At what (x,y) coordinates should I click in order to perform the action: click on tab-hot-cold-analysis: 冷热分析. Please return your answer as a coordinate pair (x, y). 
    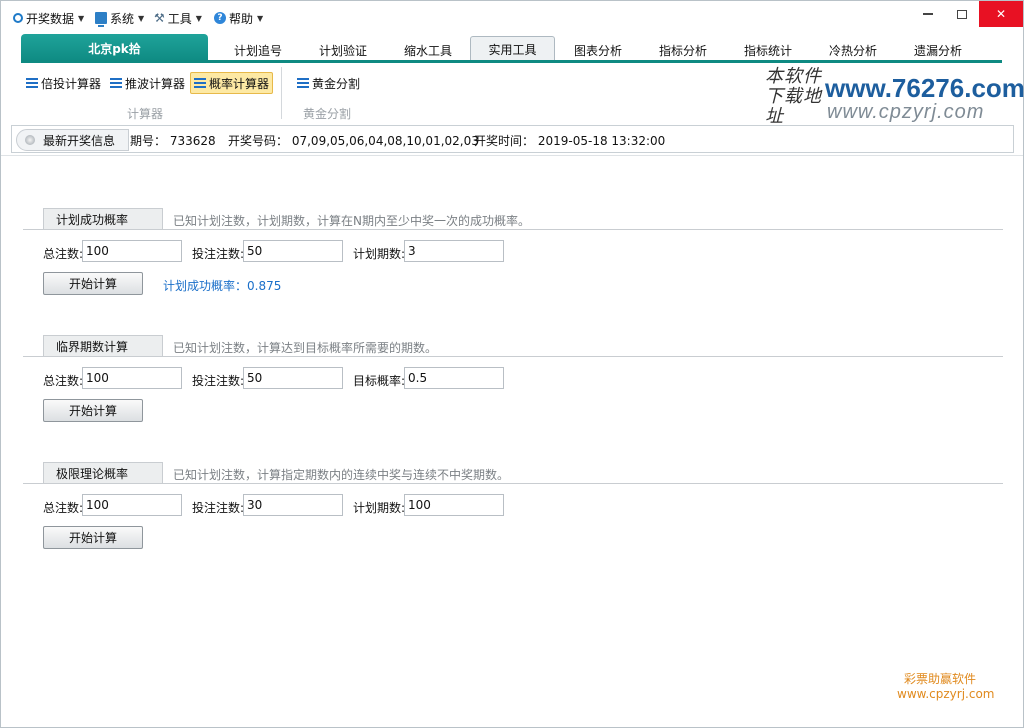
    Looking at the image, I should click on (853, 50).